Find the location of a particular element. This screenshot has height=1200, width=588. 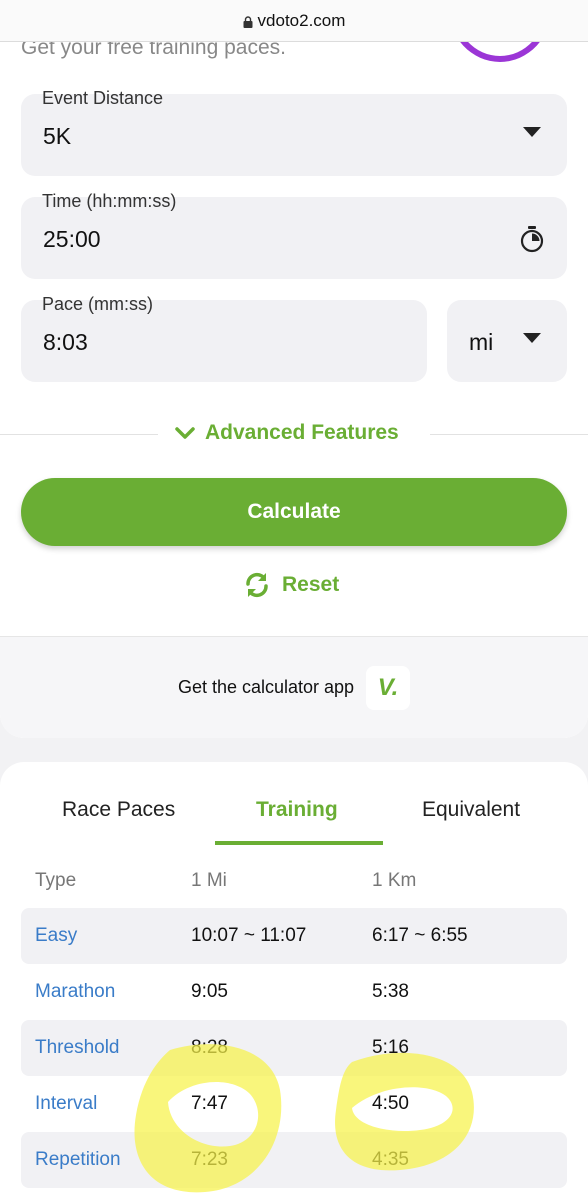

row-km-value: 6:17 ~ 6:55 is located at coordinates (420, 935).